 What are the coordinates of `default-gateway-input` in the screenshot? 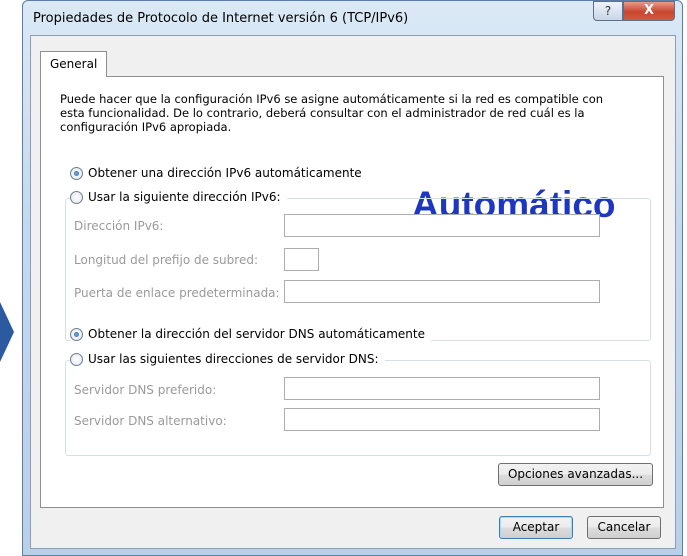 It's located at (442, 291).